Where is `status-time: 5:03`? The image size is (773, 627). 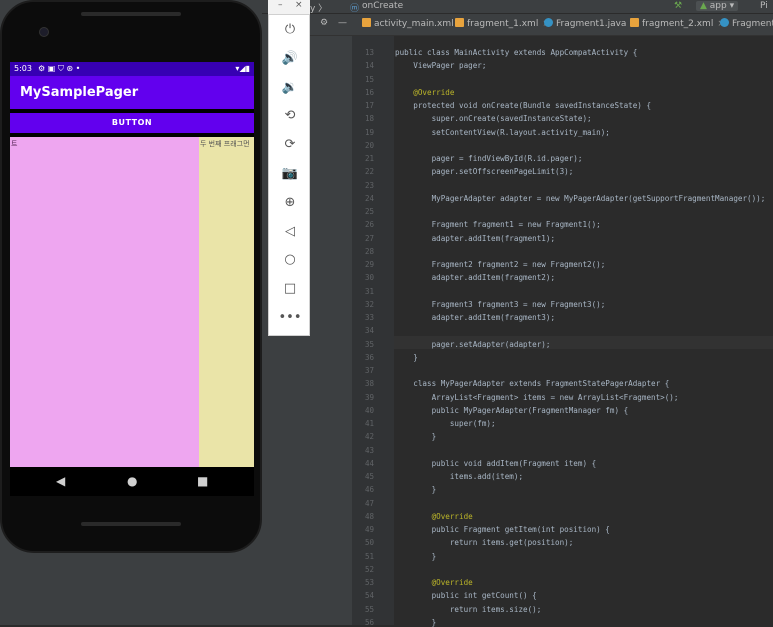 status-time: 5:03 is located at coordinates (23, 68).